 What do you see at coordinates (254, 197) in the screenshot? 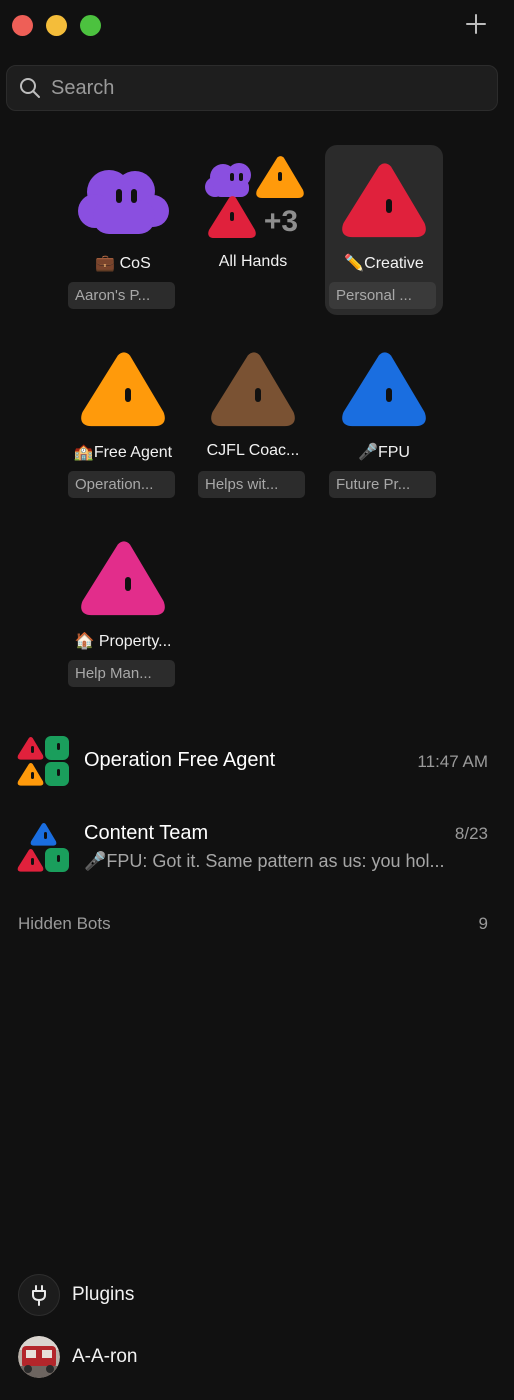
I see `group-avatar-icon: +3` at bounding box center [254, 197].